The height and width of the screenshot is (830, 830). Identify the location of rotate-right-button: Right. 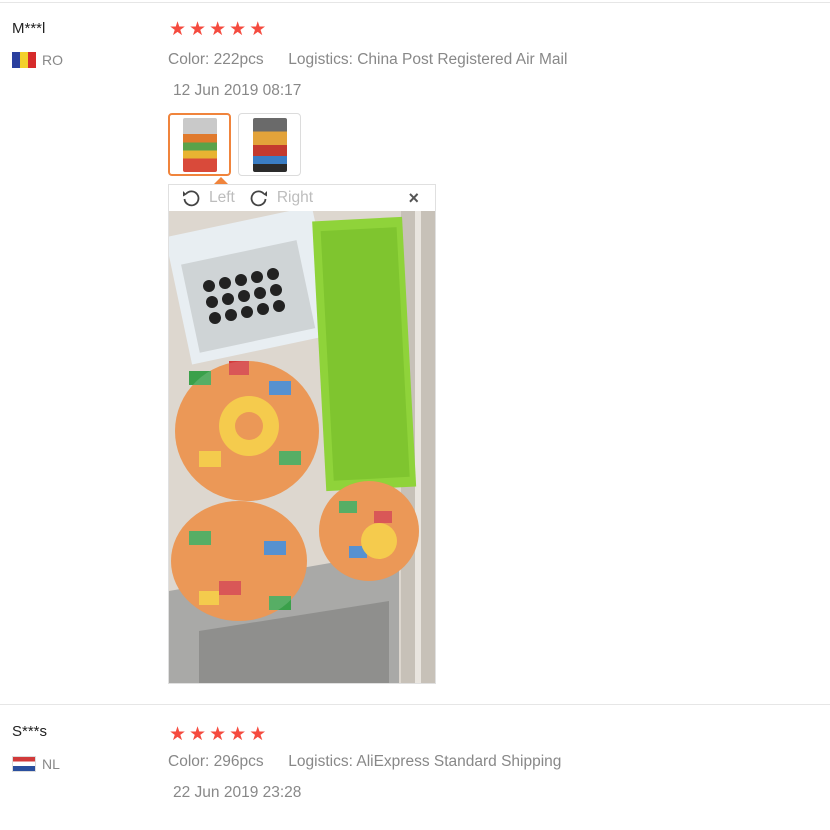
(281, 198).